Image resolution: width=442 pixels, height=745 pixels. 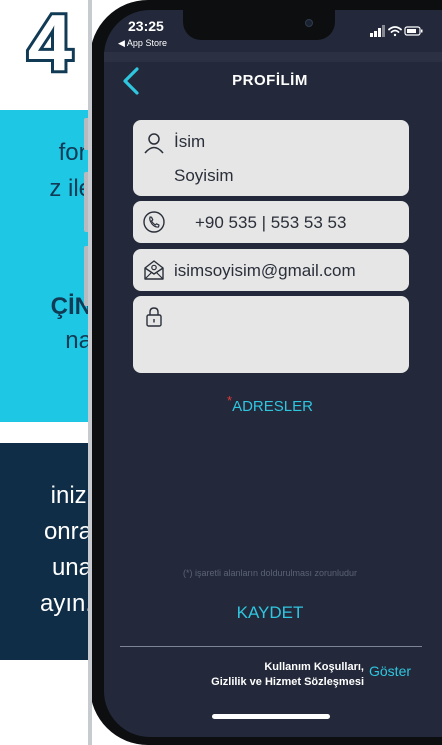 What do you see at coordinates (71, 306) in the screenshot?
I see `promo-line-4: ÇİN` at bounding box center [71, 306].